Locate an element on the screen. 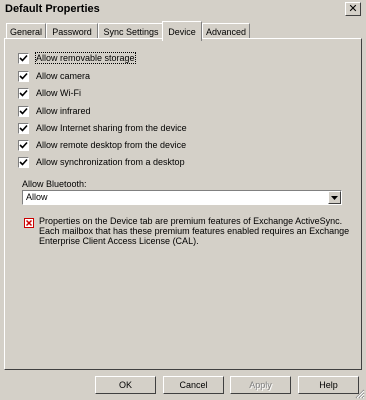  tab-label: Sync Settings is located at coordinates (131, 31).